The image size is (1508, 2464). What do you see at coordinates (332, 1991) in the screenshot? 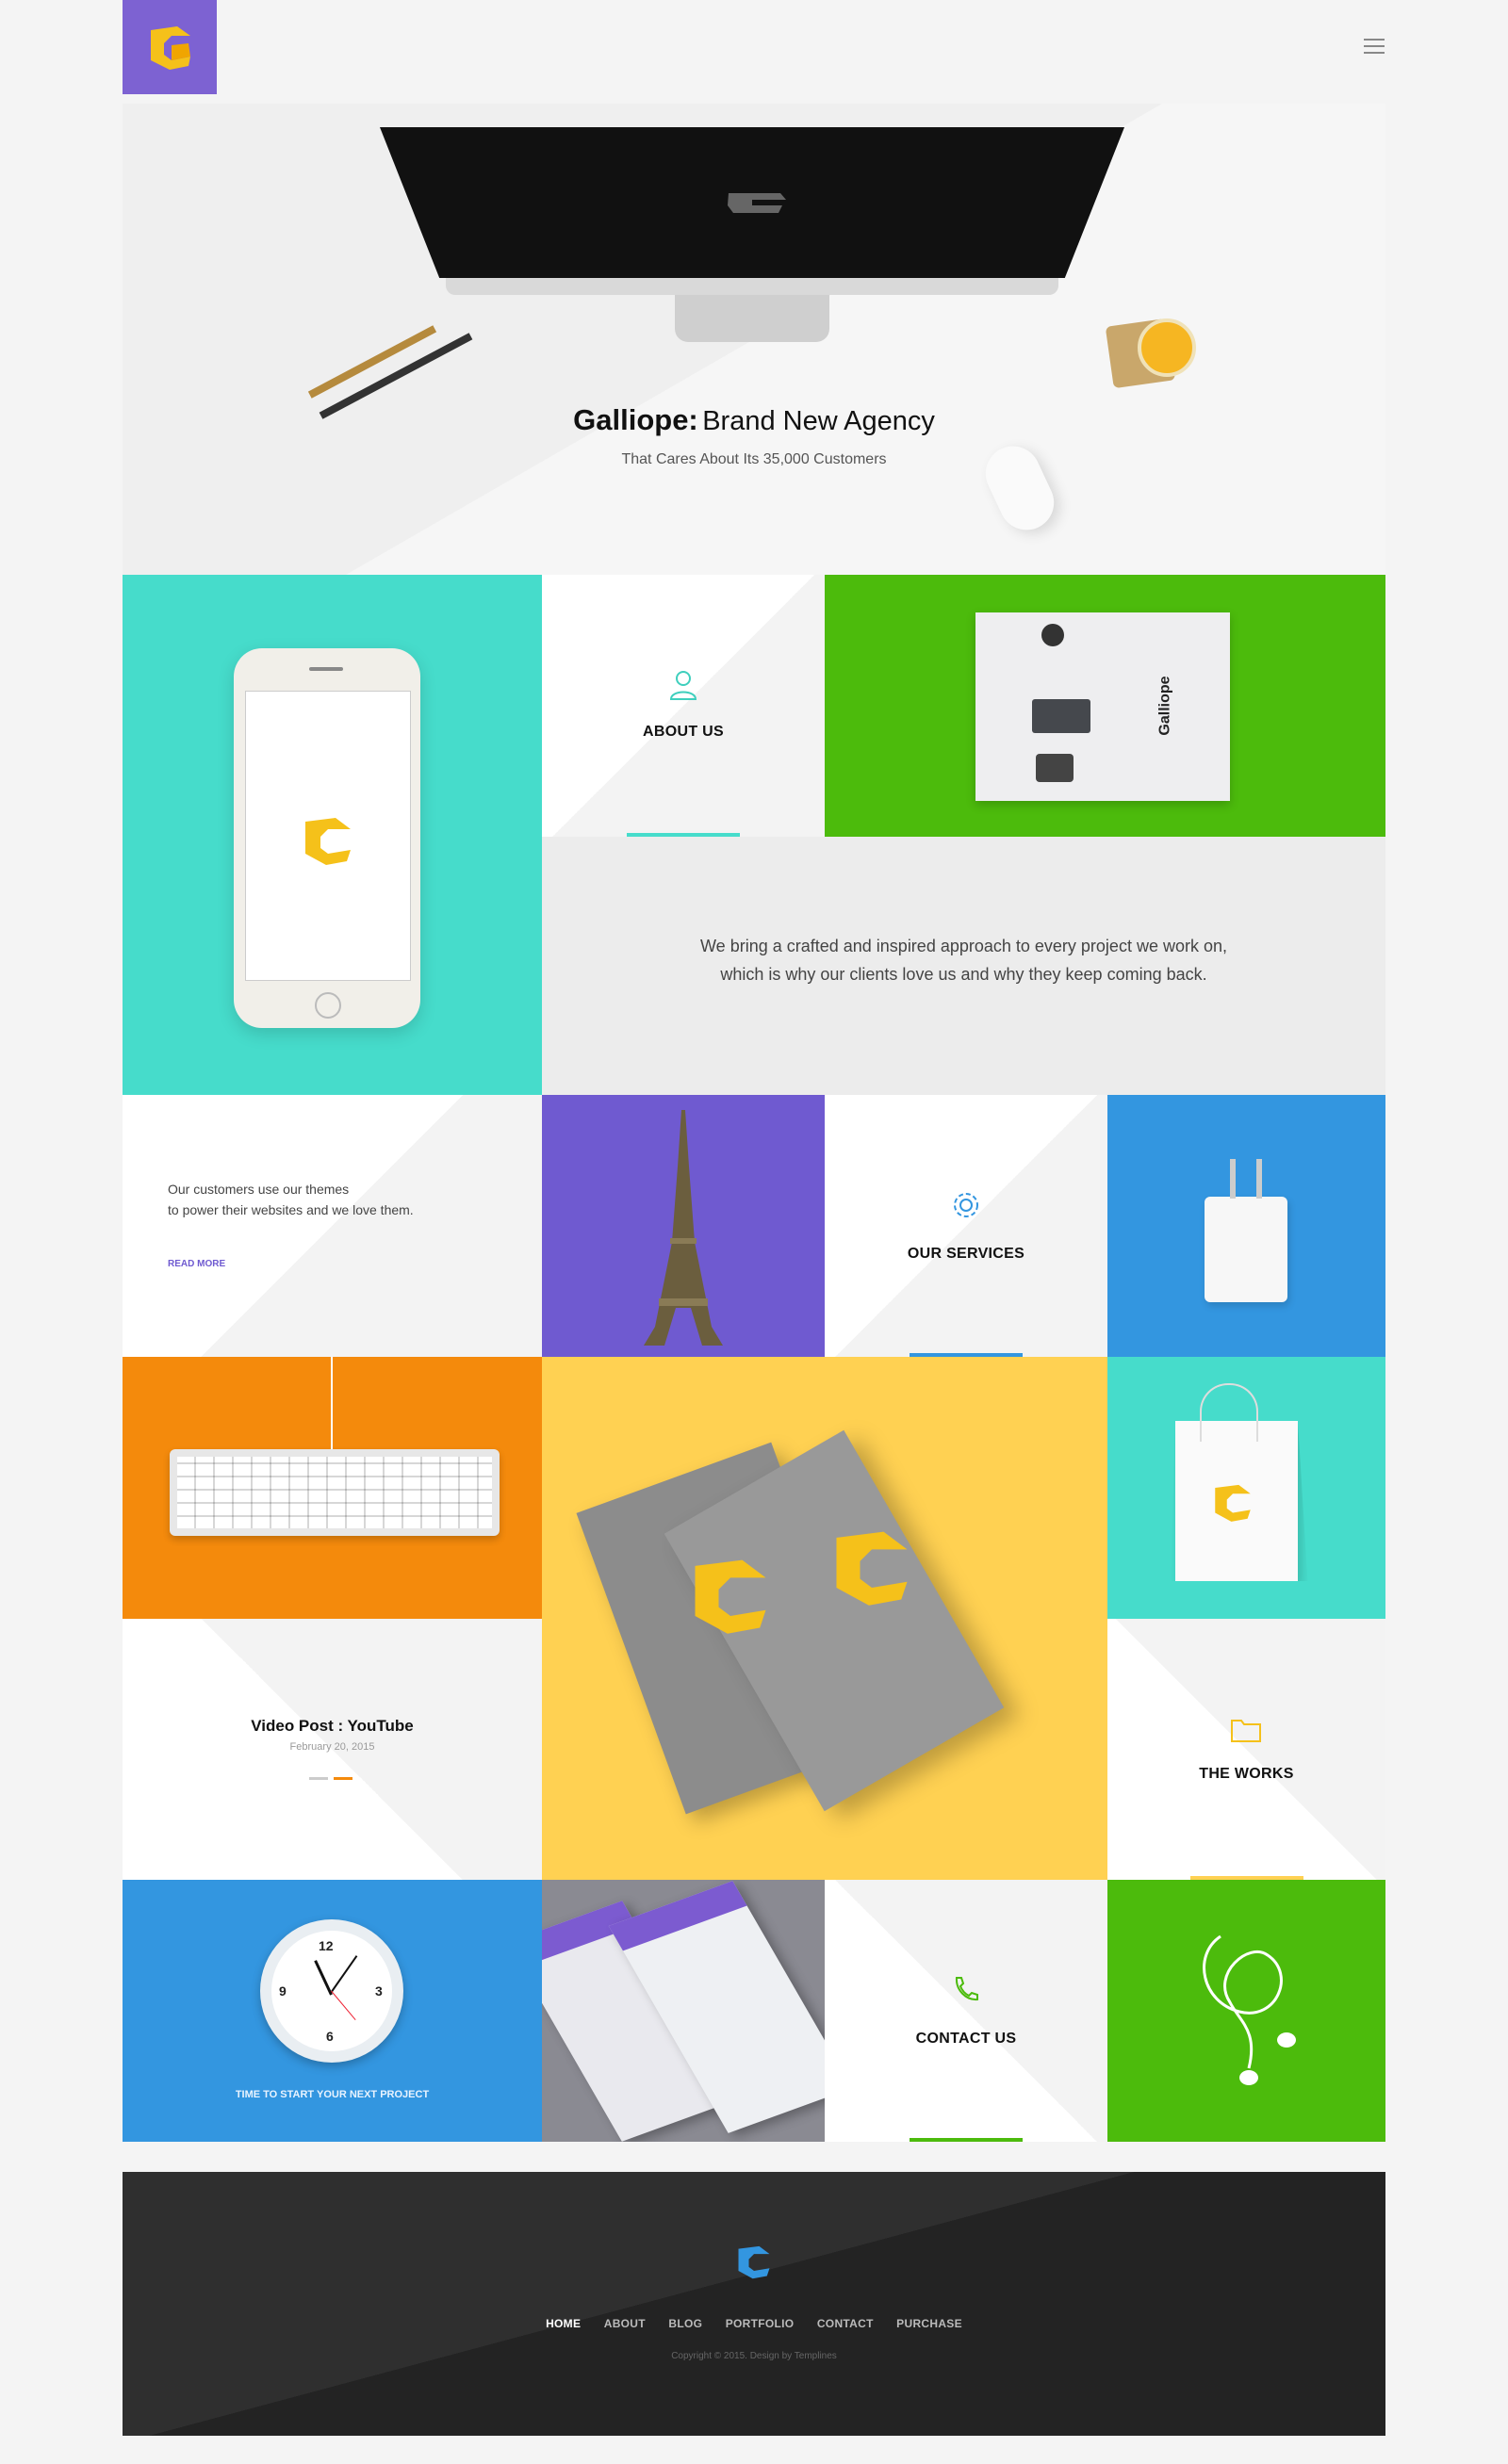
I see `clock-image: 12 3 6 9` at bounding box center [332, 1991].